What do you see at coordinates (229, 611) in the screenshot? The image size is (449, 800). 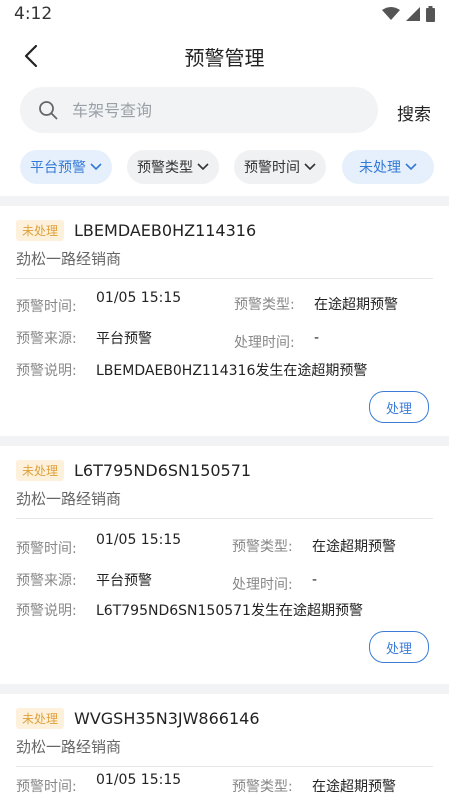 I see `alert-desc-value: L6T795ND6SN150571发生在途超期预警` at bounding box center [229, 611].